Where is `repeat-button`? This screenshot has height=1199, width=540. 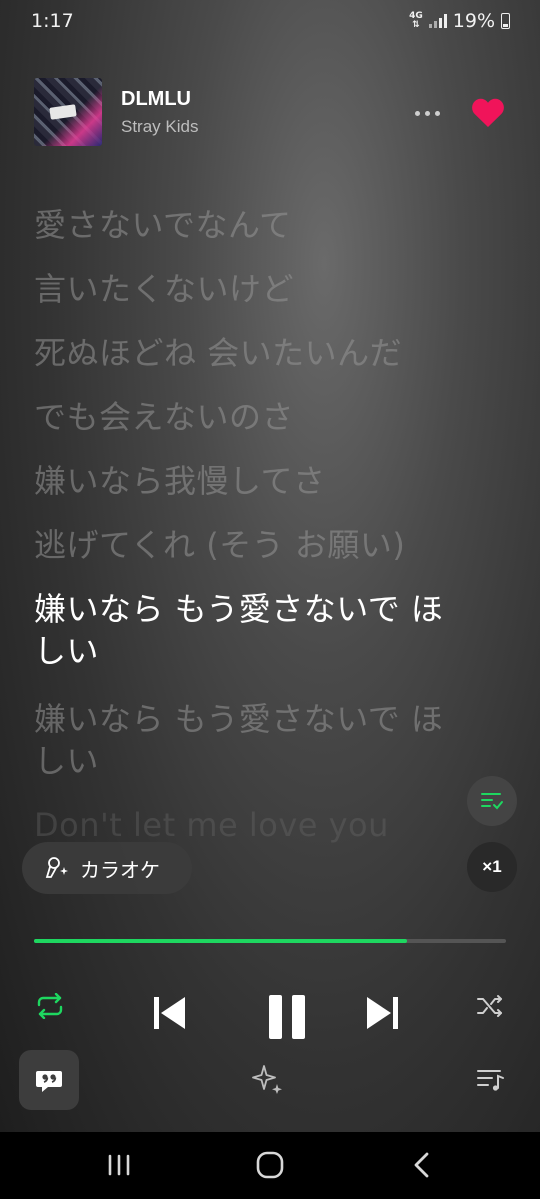 repeat-button is located at coordinates (50, 1006).